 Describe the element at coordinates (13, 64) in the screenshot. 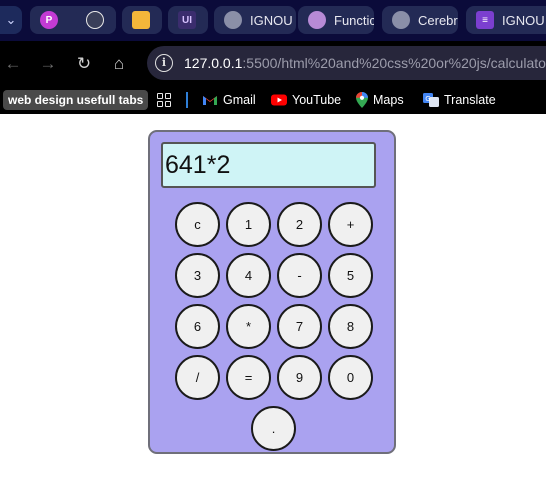

I see `back-arrow-icon: ←` at that location.